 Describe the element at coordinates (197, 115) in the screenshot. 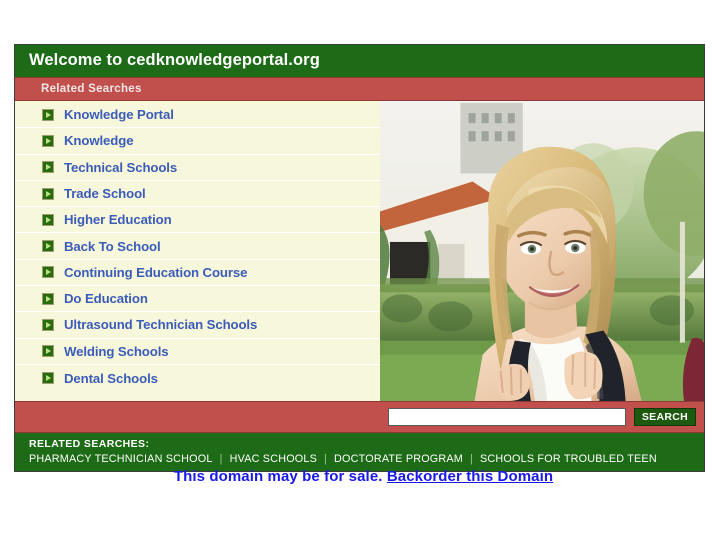

I see `list-item: Knowledge Portal` at that location.